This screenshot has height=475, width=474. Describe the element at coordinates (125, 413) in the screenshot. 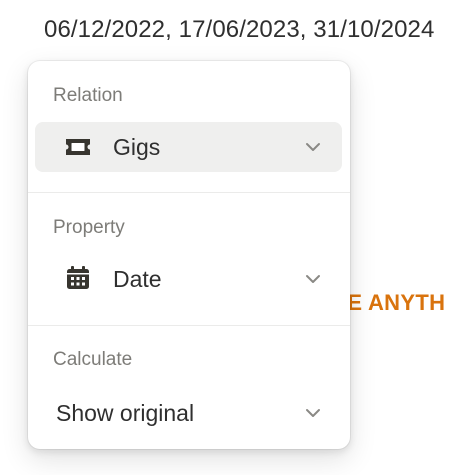

I see `calculate-value: Show original` at that location.